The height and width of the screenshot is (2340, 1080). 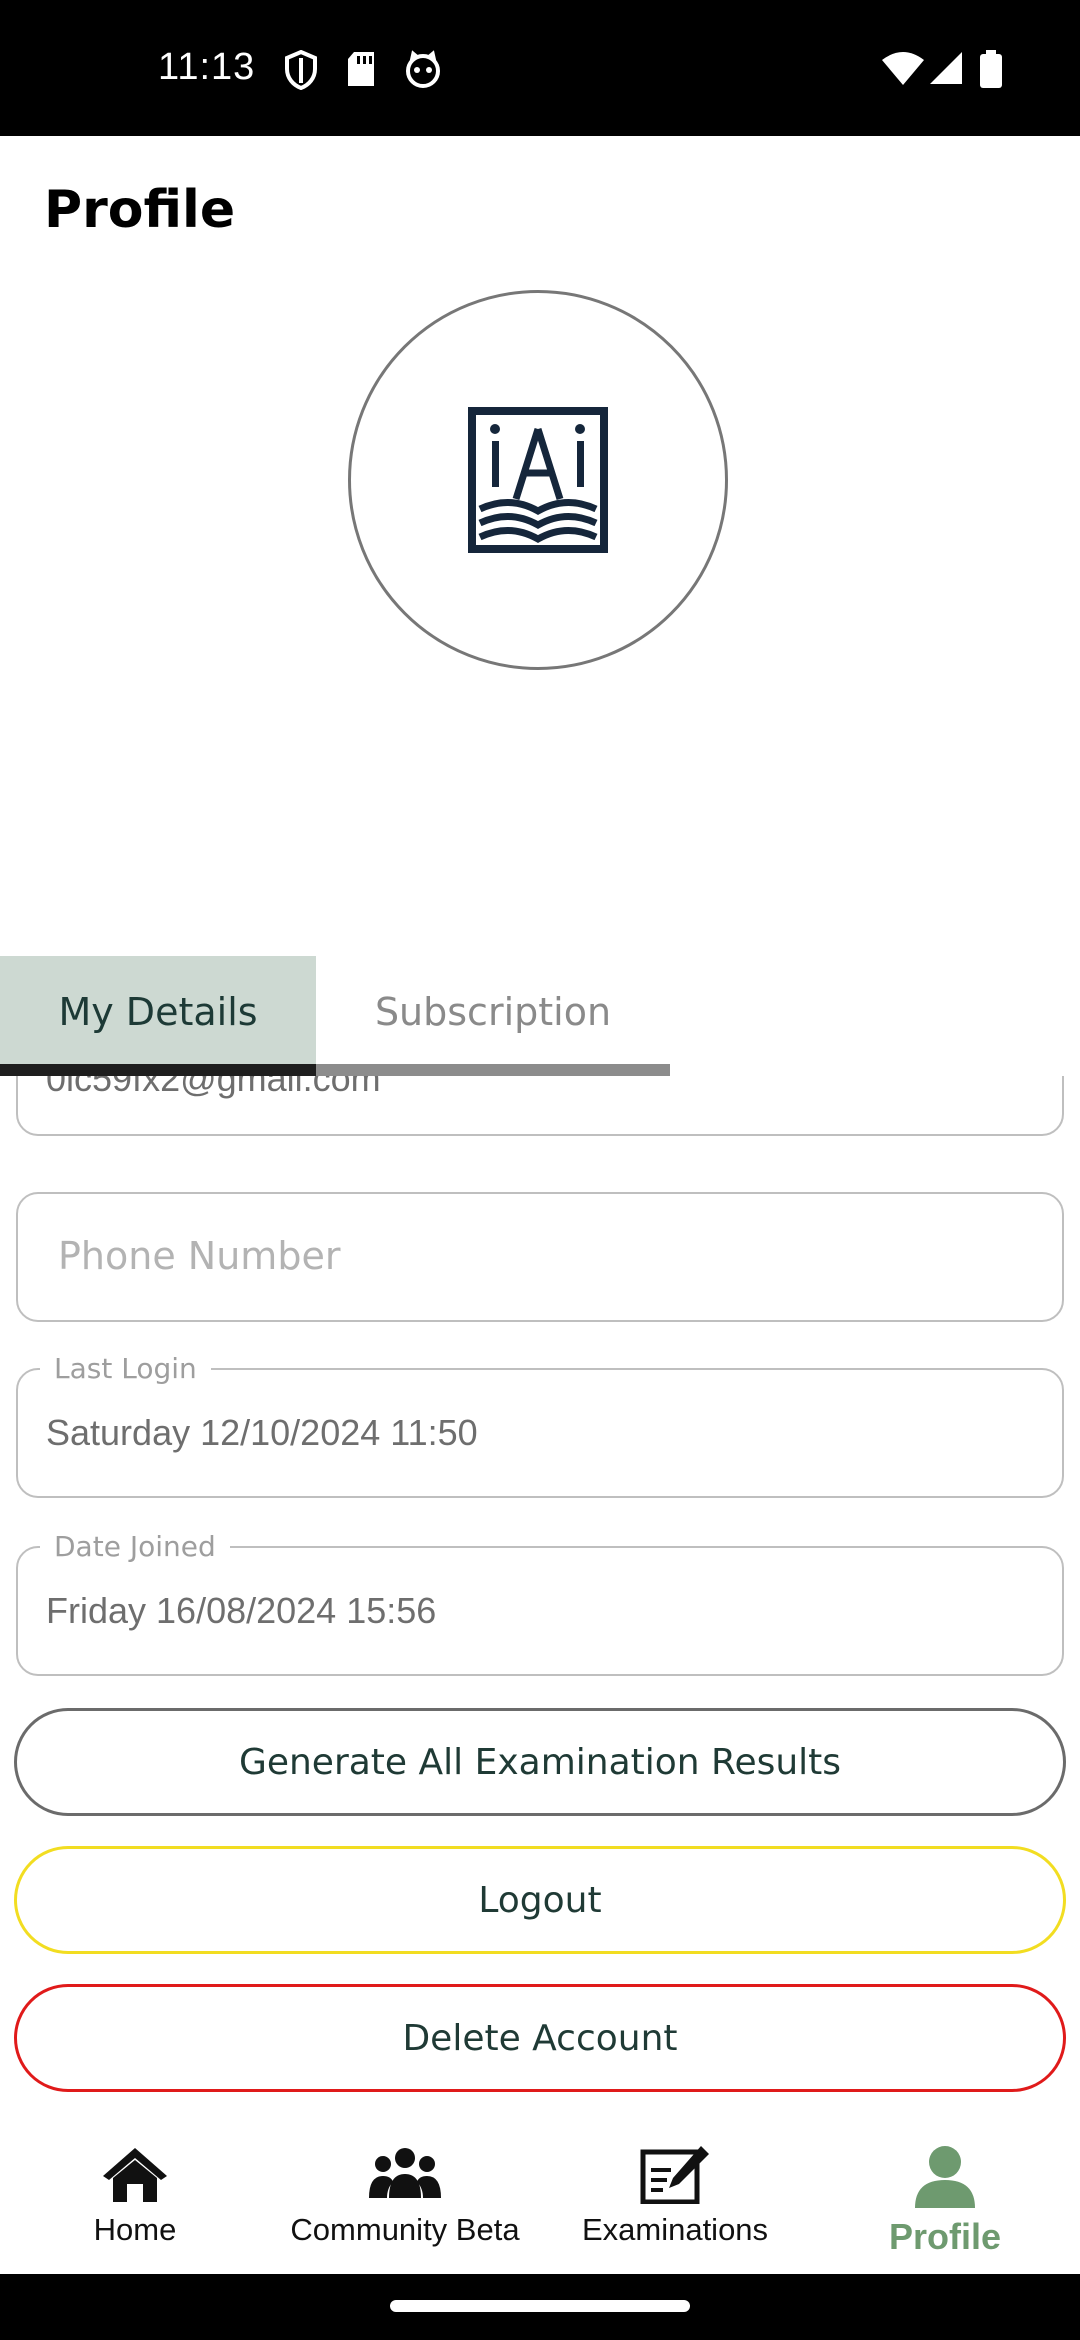 I want to click on home-gesture-handle, so click(x=540, y=2306).